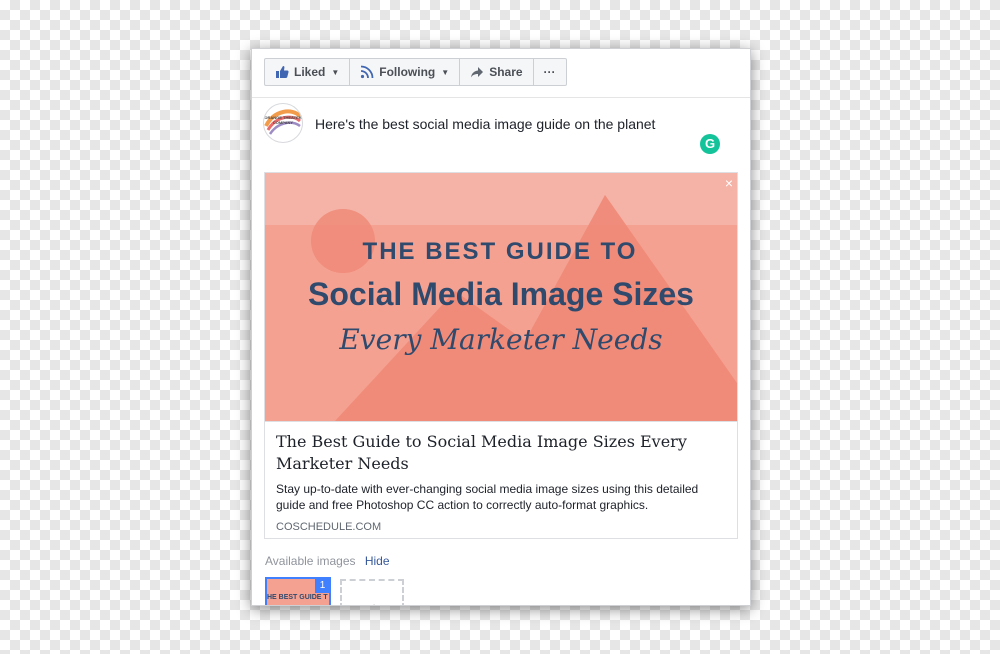 The image size is (1000, 654). I want to click on following-button: Following ▼, so click(405, 72).